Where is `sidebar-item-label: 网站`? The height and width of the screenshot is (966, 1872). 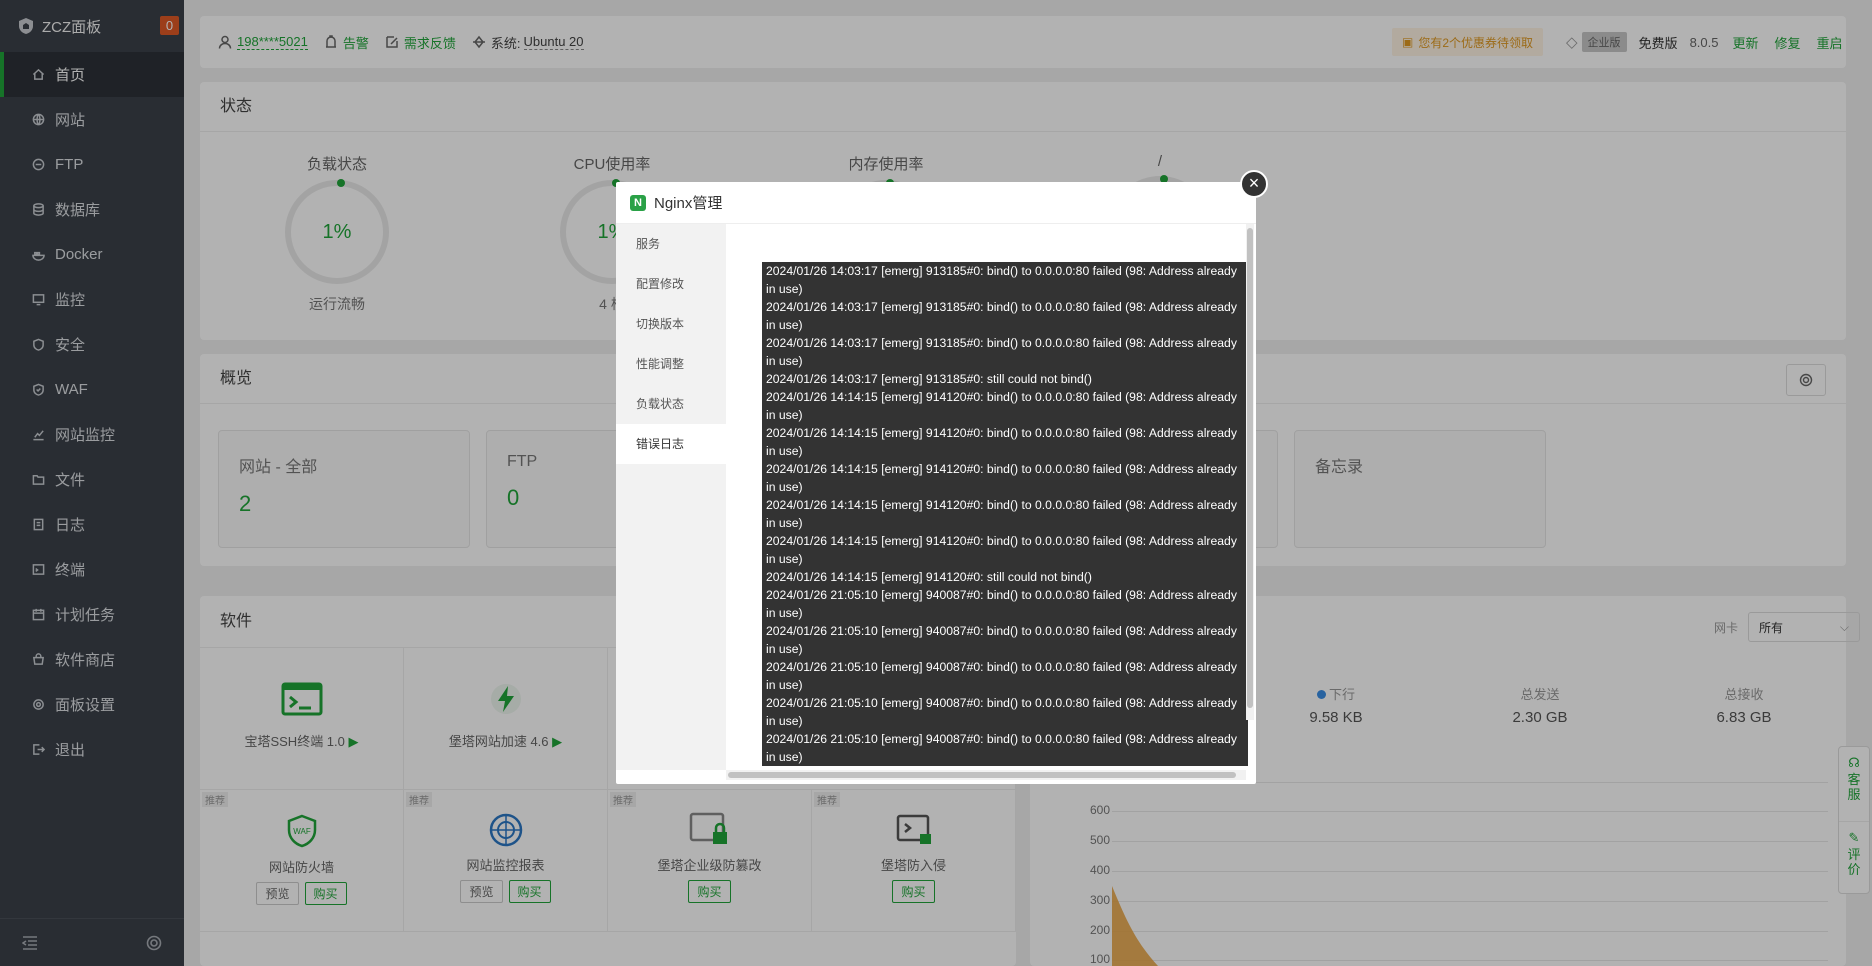
sidebar-item-label: 网站 is located at coordinates (70, 120).